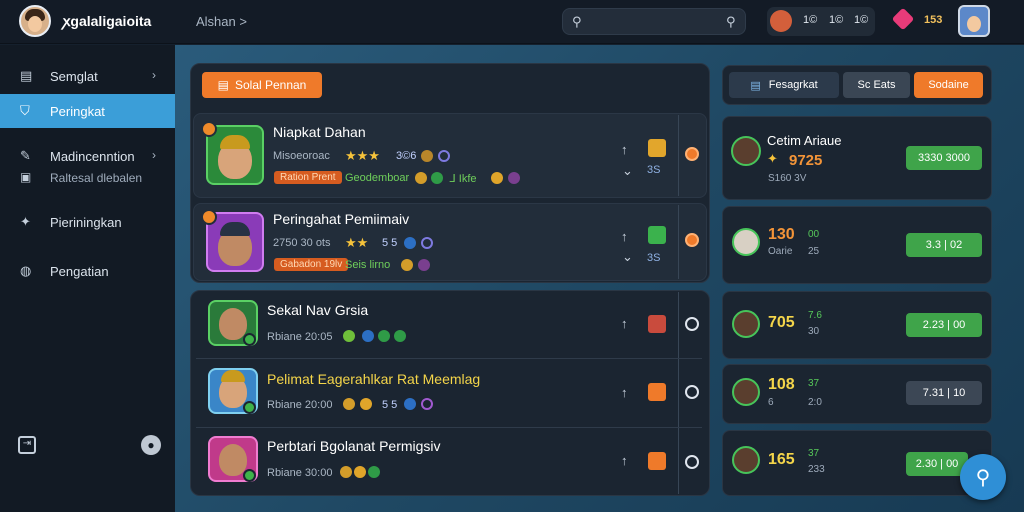  What do you see at coordinates (787, 178) in the screenshot?
I see `rank-card-sub: S160 3V` at bounding box center [787, 178].